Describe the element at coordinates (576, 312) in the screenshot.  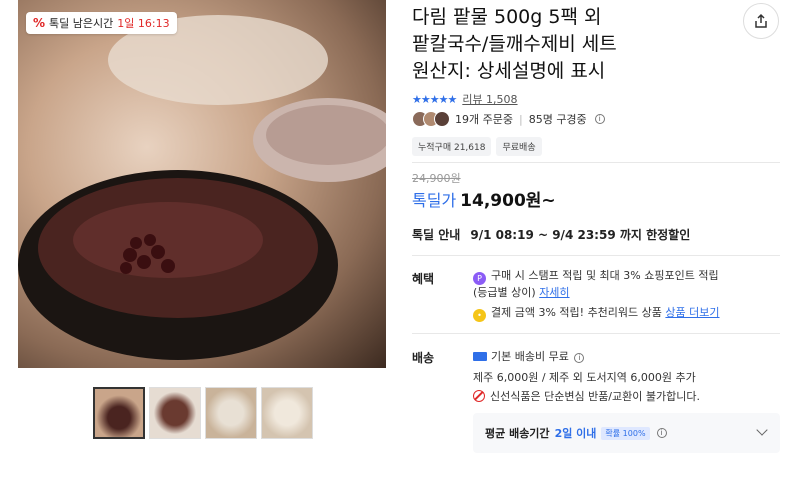
I see `reward-text: 결제 금액 3% 적립! 추천리워드 상품` at that location.